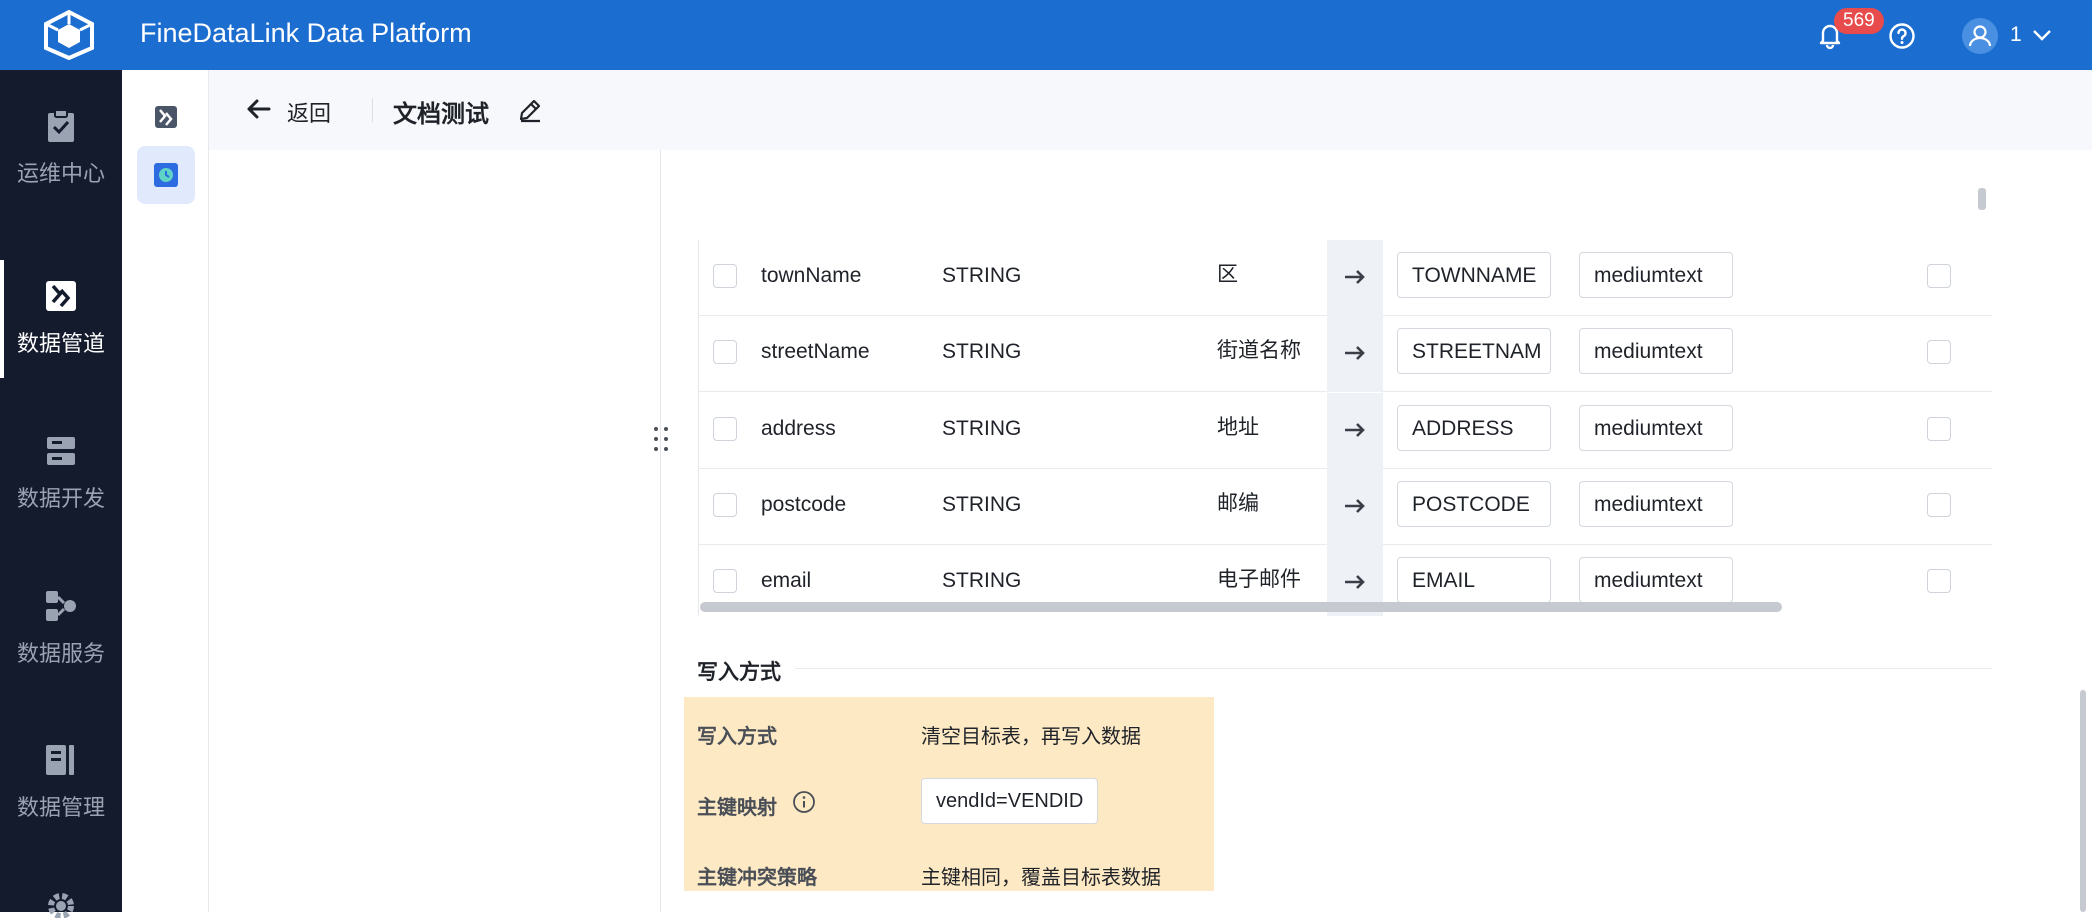  Describe the element at coordinates (306, 33) in the screenshot. I see `app-title: FineDataLink Data Platform` at that location.